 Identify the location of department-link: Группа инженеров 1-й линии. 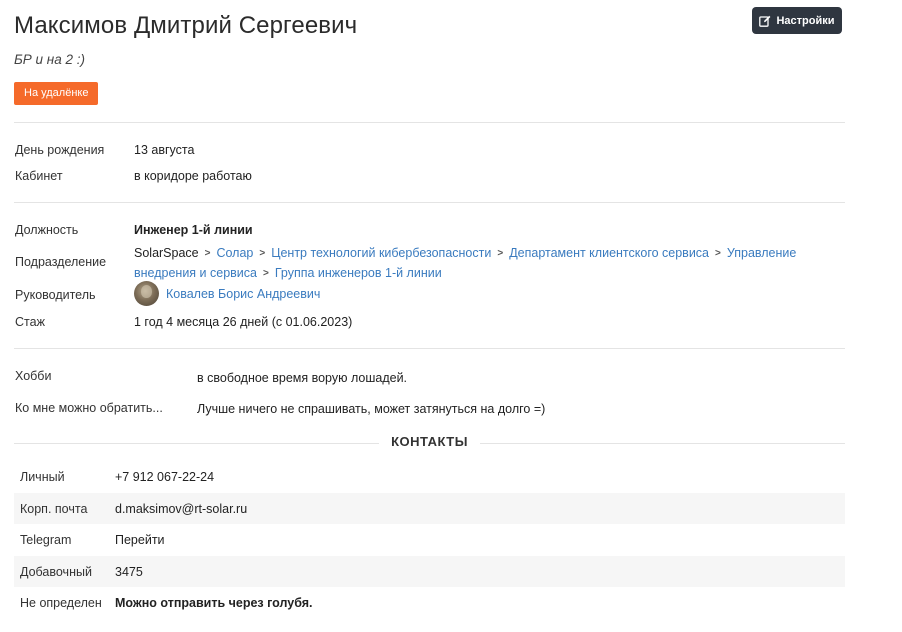
(358, 273).